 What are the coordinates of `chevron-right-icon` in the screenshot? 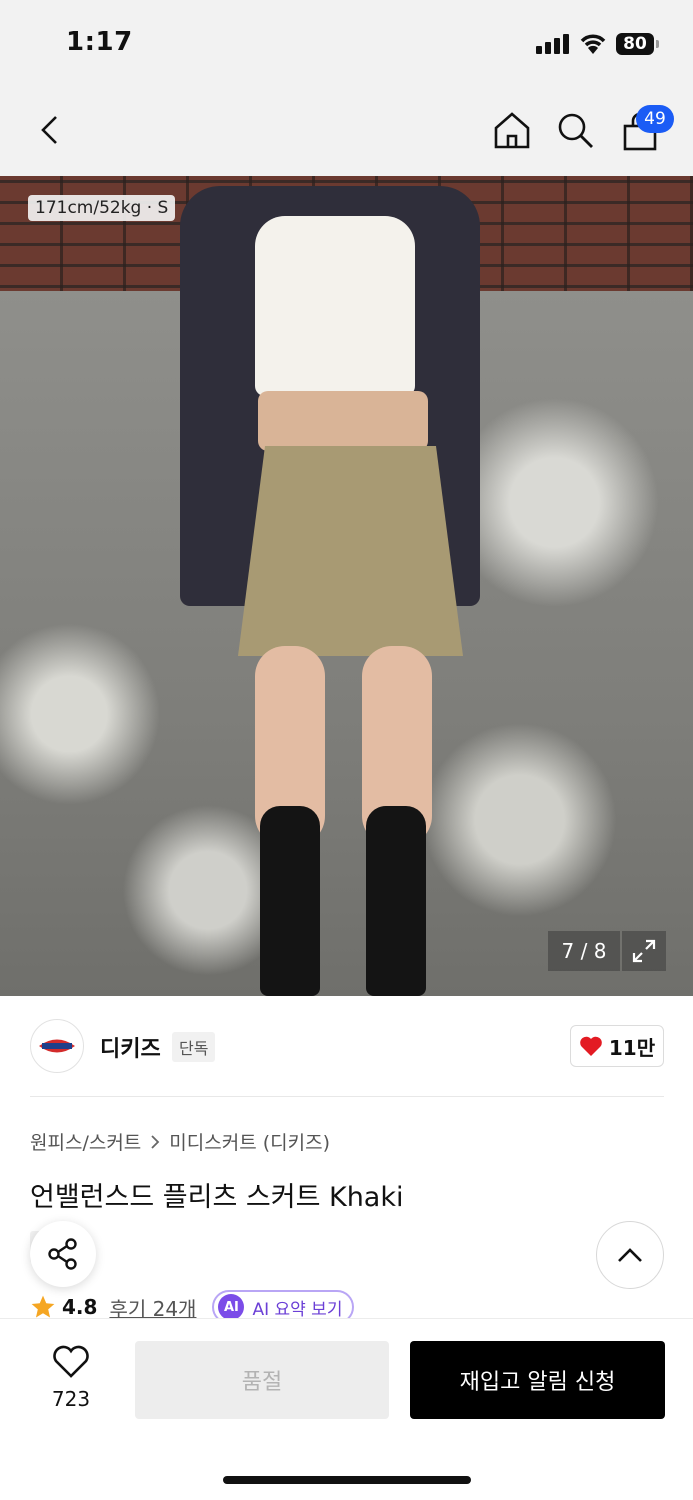 It's located at (155, 1141).